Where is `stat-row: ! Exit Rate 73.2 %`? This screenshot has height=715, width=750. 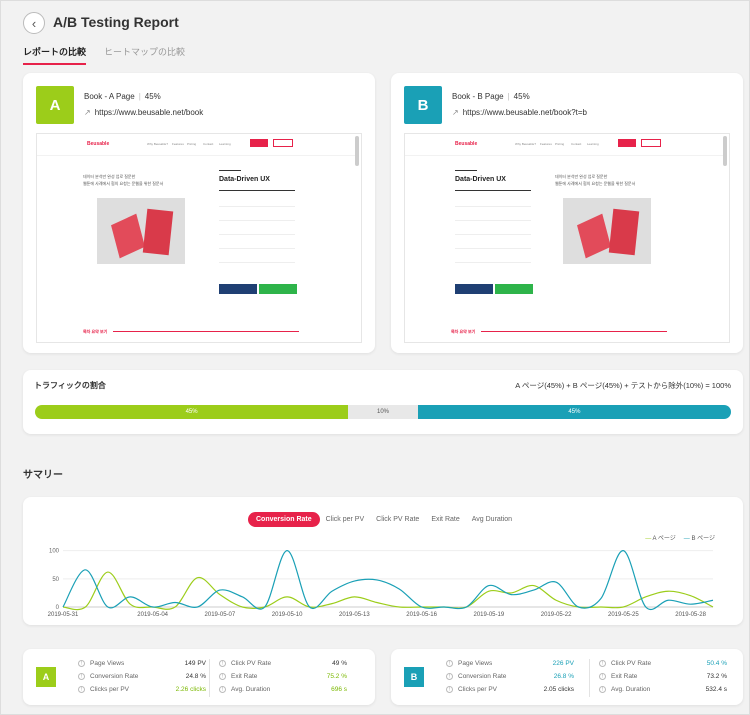
stat-row: ! Exit Rate 73.2 % is located at coordinates (663, 676).